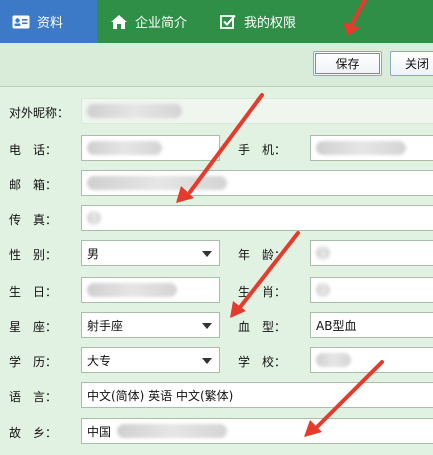 The image size is (433, 455). What do you see at coordinates (33, 149) in the screenshot?
I see `phone-label: 电 话：` at bounding box center [33, 149].